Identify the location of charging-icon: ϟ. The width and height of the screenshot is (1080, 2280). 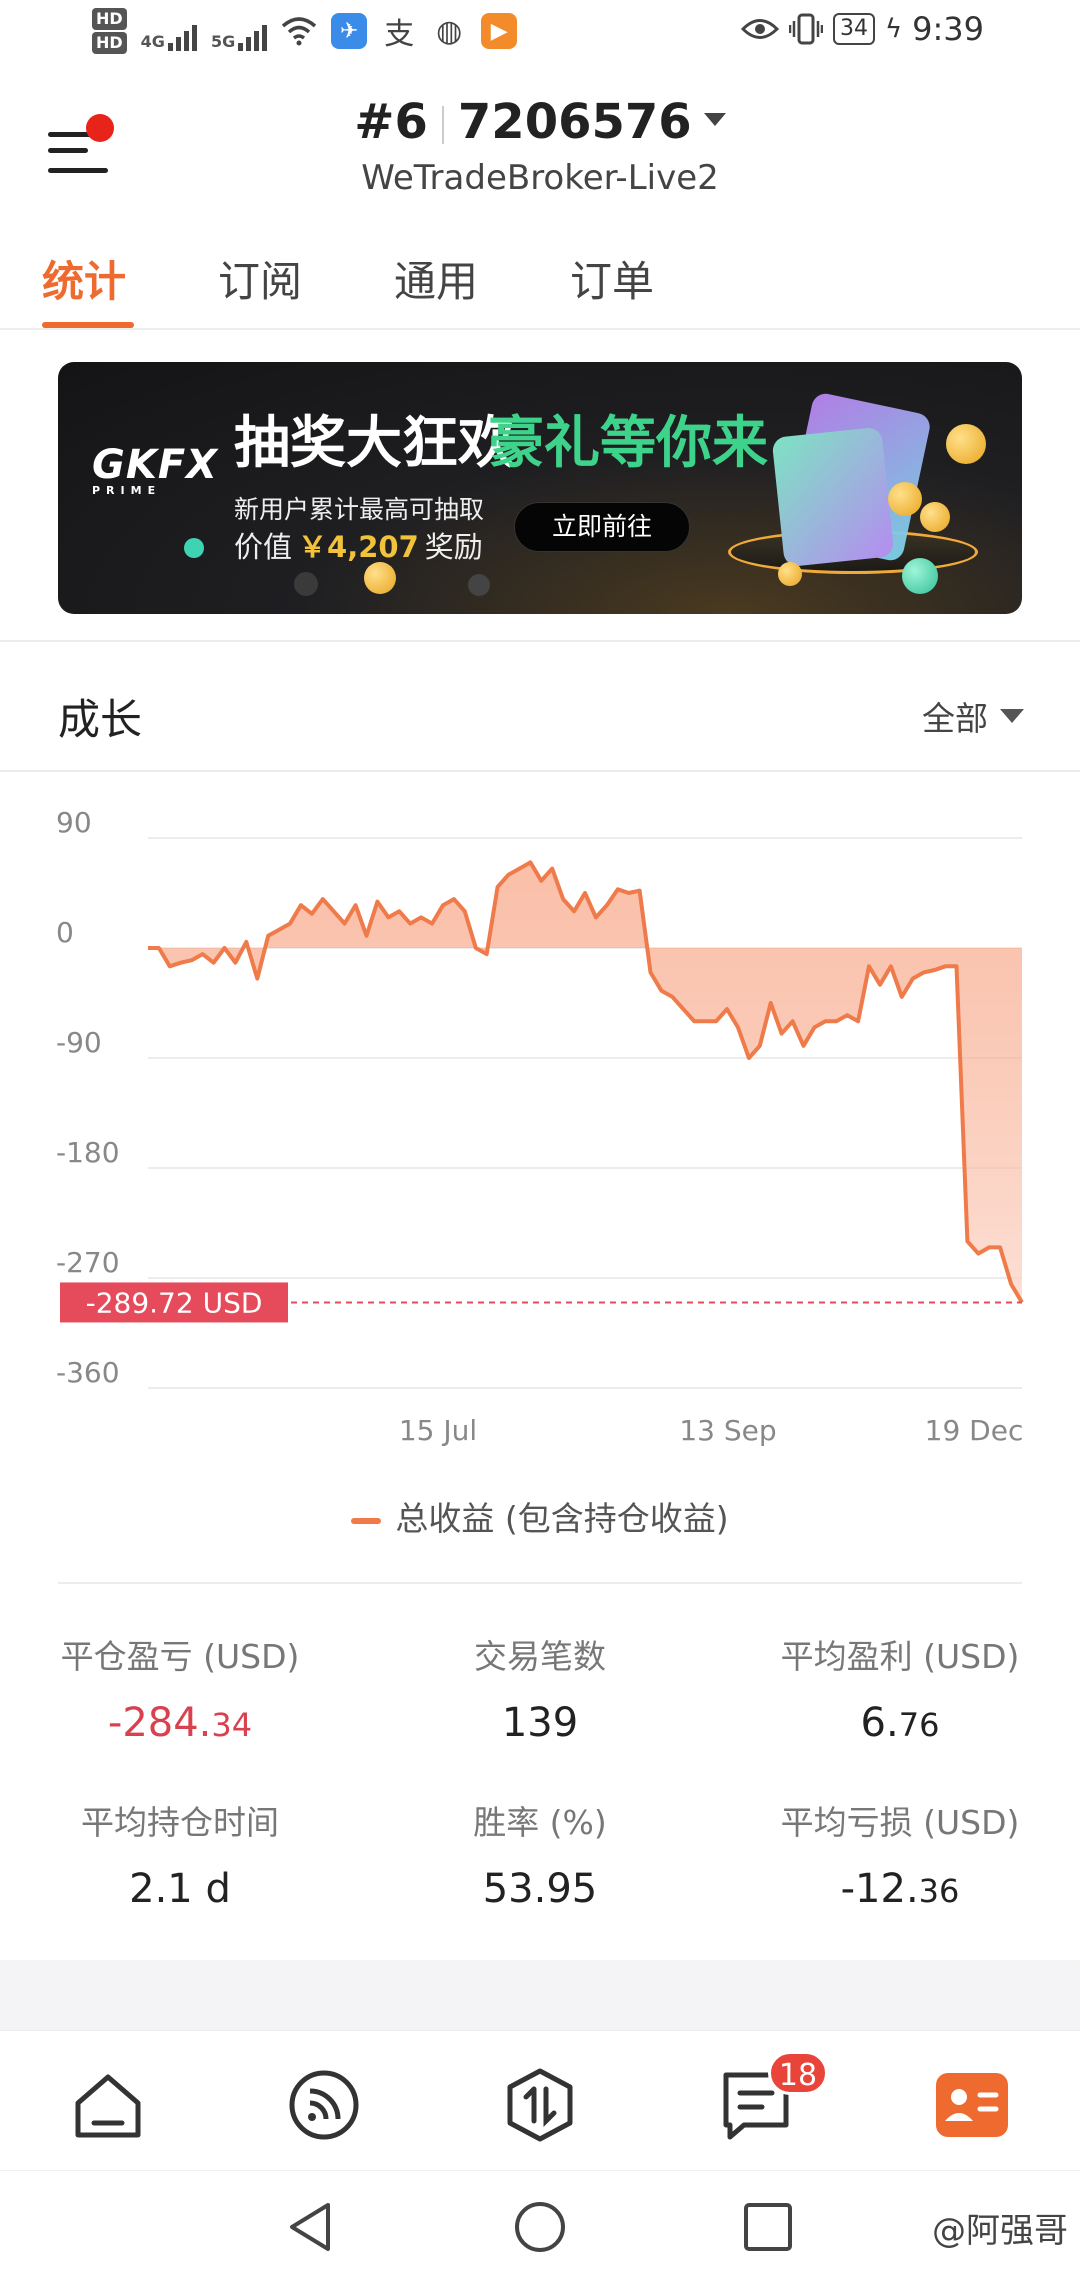
(893, 29).